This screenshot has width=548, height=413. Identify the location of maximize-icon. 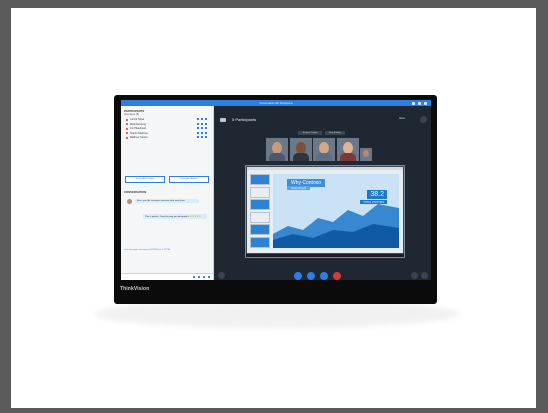
(419, 103).